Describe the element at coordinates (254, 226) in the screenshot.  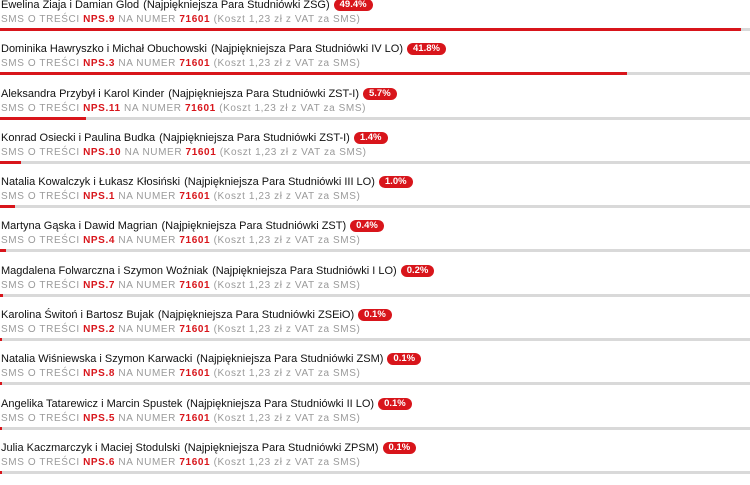
I see `school-label: (Najpiękniejsza Para Studniówki ZST)` at that location.